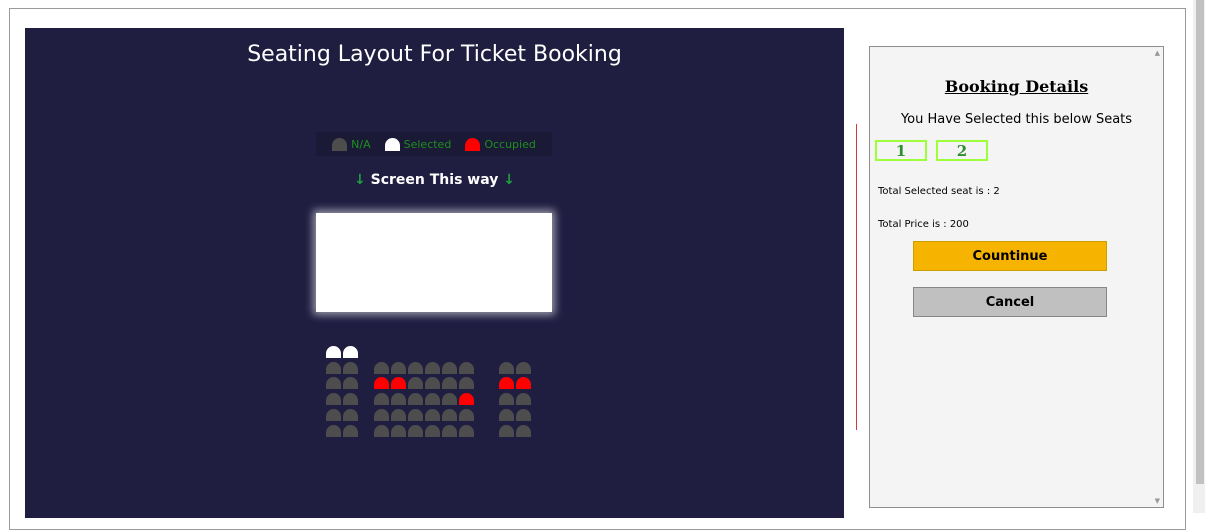  I want to click on cancel-button: Cancel, so click(1010, 302).